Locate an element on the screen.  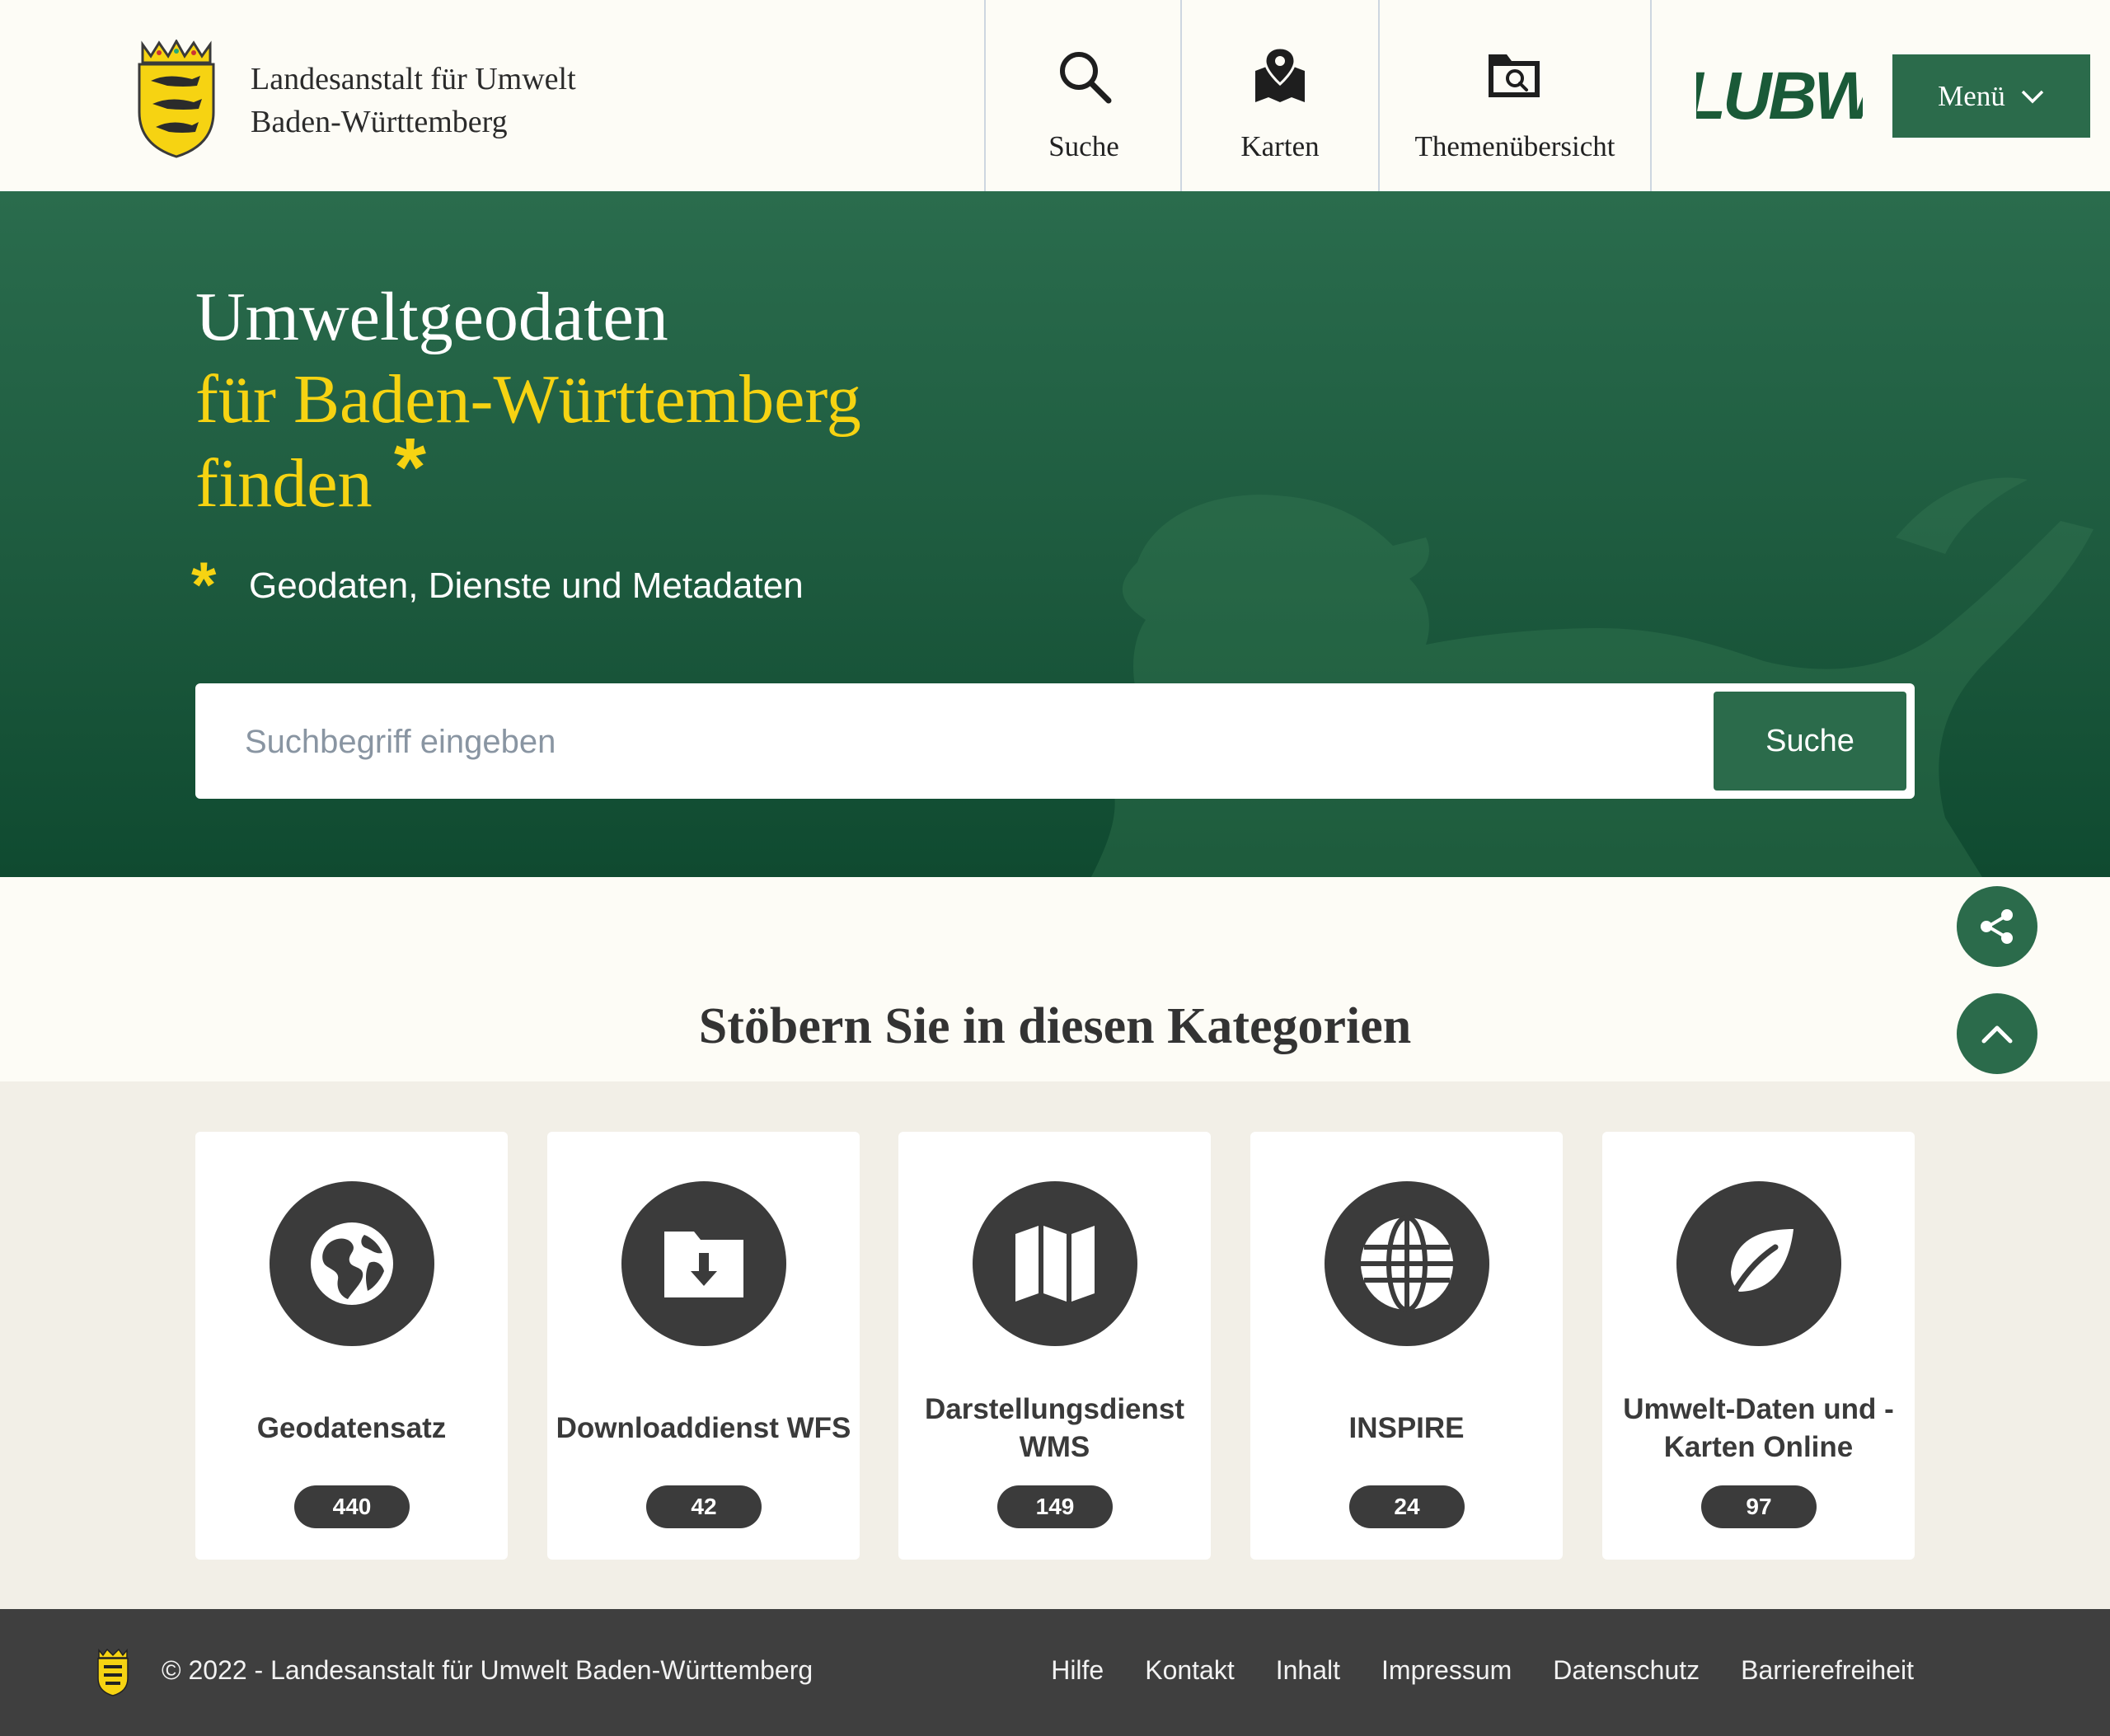
nav-maps-label: Karten is located at coordinates (1280, 146).